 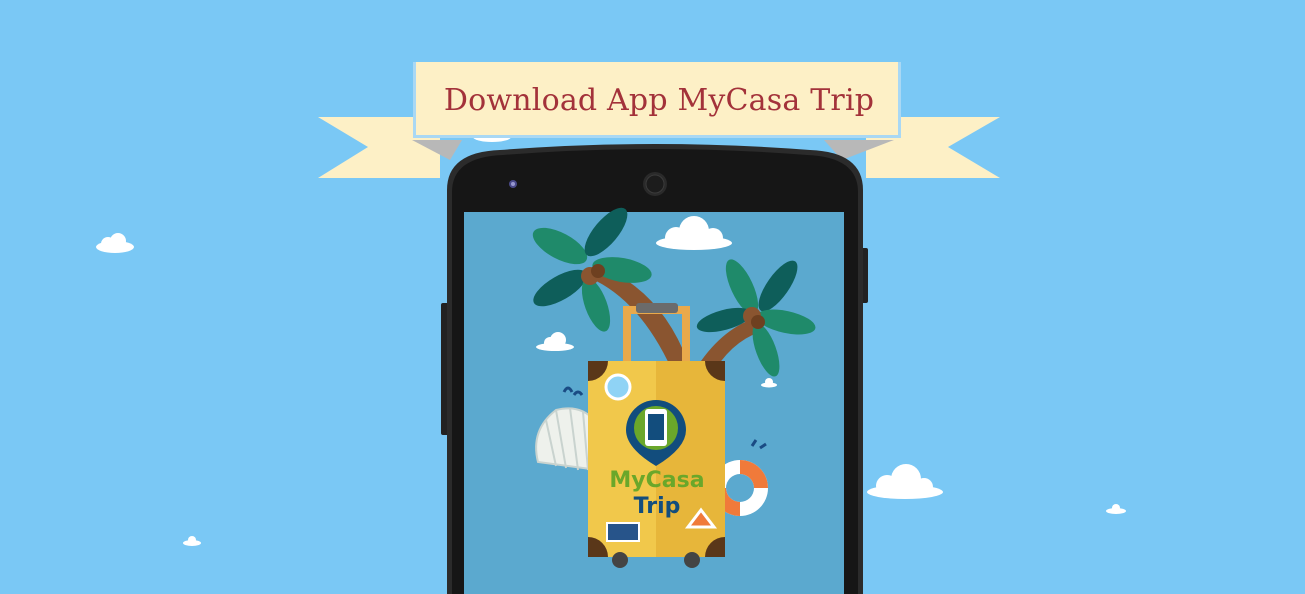 What do you see at coordinates (657, 480) in the screenshot?
I see `logo-text-mycasa: MyCasa` at bounding box center [657, 480].